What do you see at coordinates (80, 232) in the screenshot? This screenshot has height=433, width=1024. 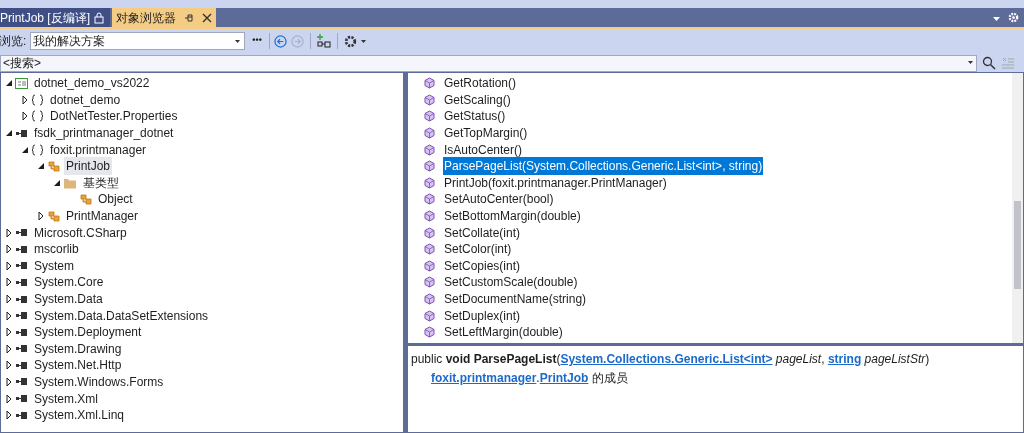 I see `tree-item: Microsoft.CSharp` at bounding box center [80, 232].